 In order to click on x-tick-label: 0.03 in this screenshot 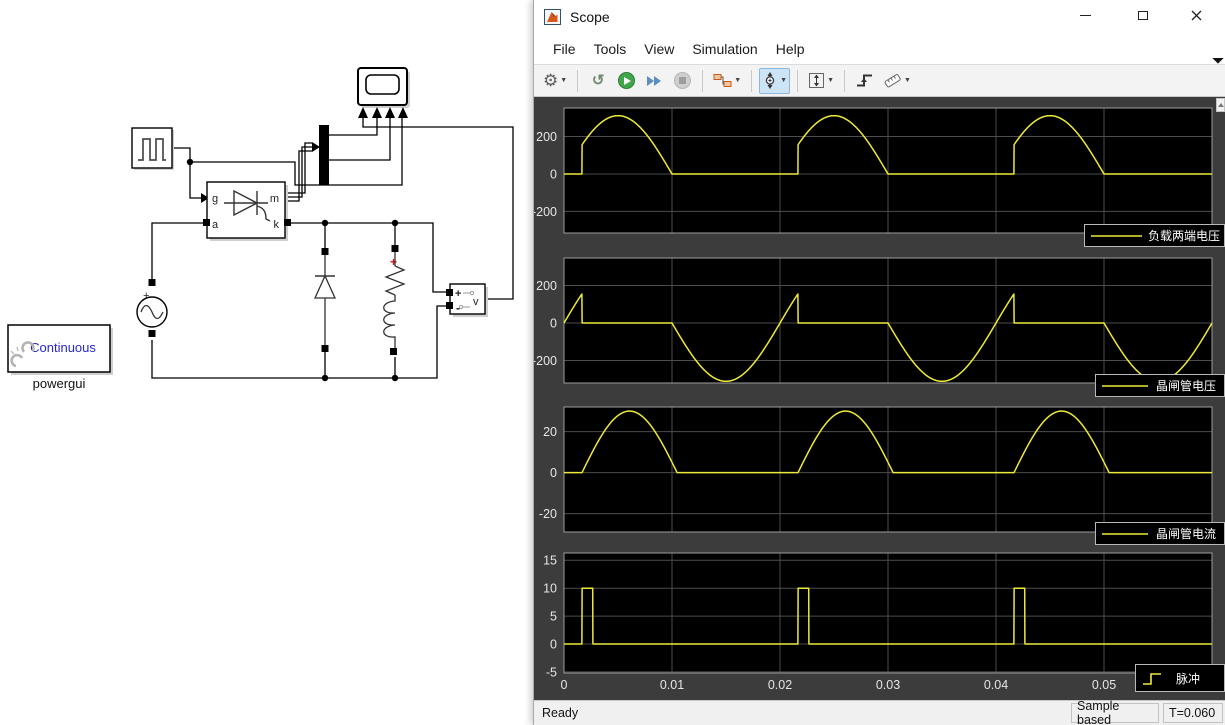, I will do `click(888, 685)`.